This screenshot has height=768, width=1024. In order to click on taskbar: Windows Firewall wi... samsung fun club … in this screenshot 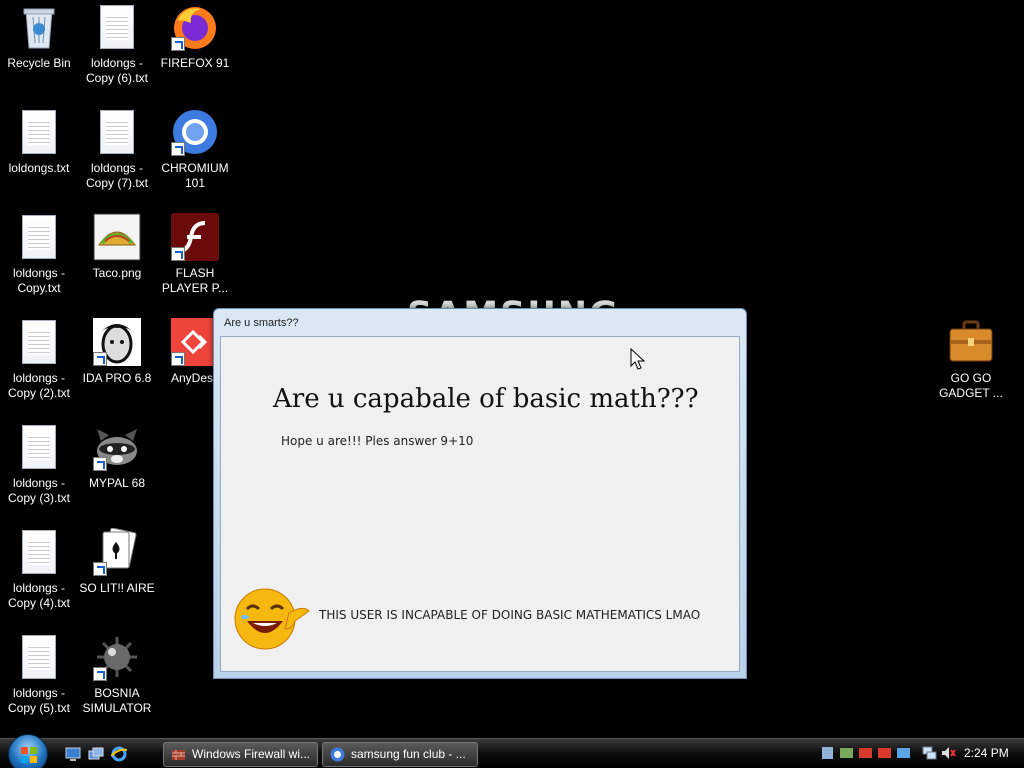, I will do `click(512, 751)`.